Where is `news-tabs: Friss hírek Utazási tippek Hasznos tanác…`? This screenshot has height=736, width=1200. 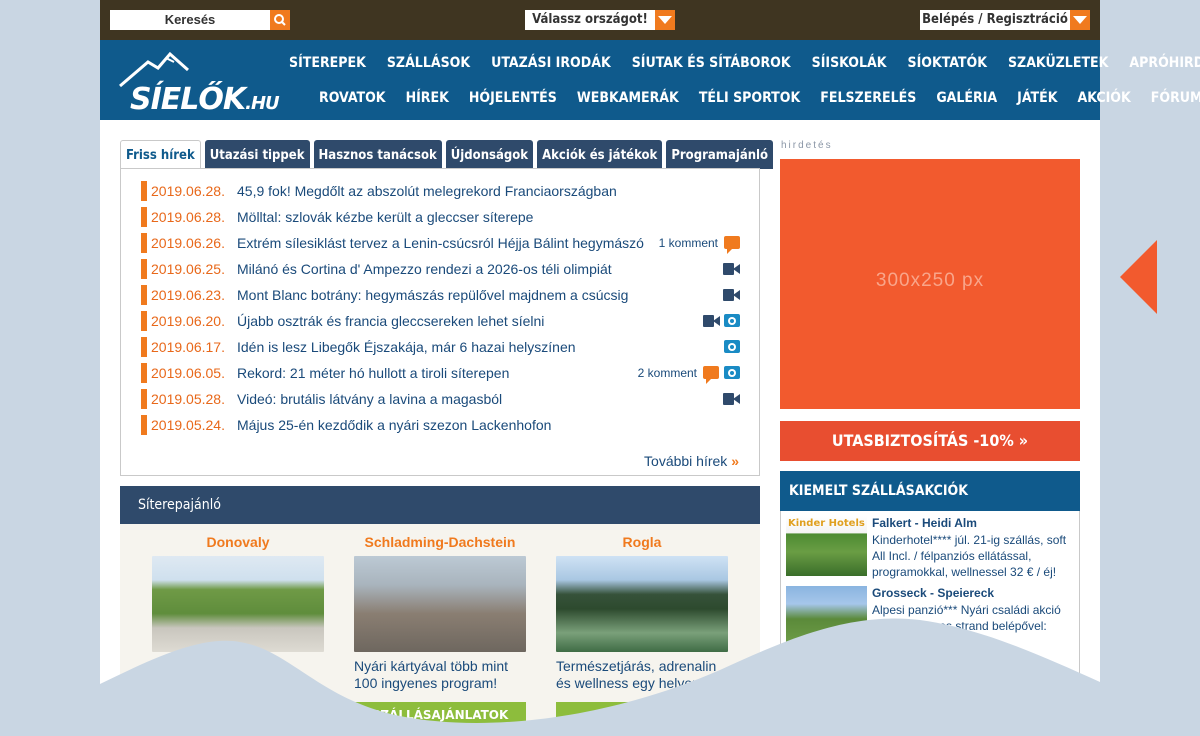
news-tabs: Friss hírek Utazási tippek Hasznos tanác… is located at coordinates (447, 154).